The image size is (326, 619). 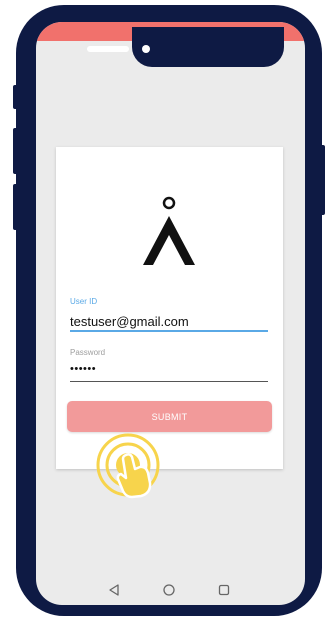 I want to click on back-icon, so click(x=114, y=590).